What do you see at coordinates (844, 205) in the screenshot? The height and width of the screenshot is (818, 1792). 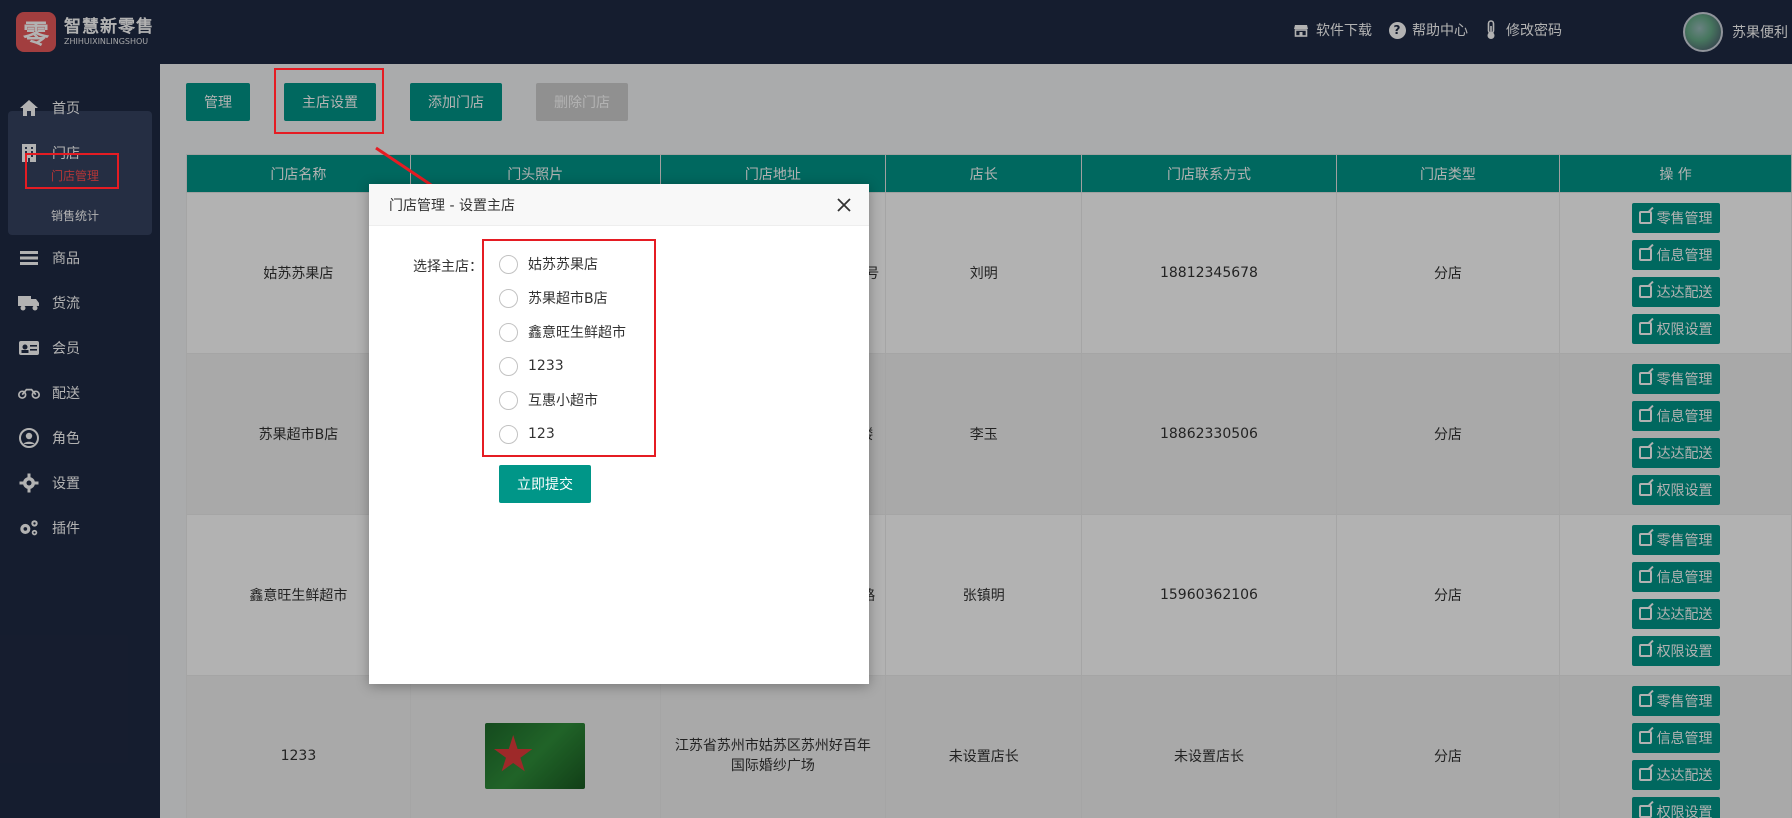 I see `close-icon` at bounding box center [844, 205].